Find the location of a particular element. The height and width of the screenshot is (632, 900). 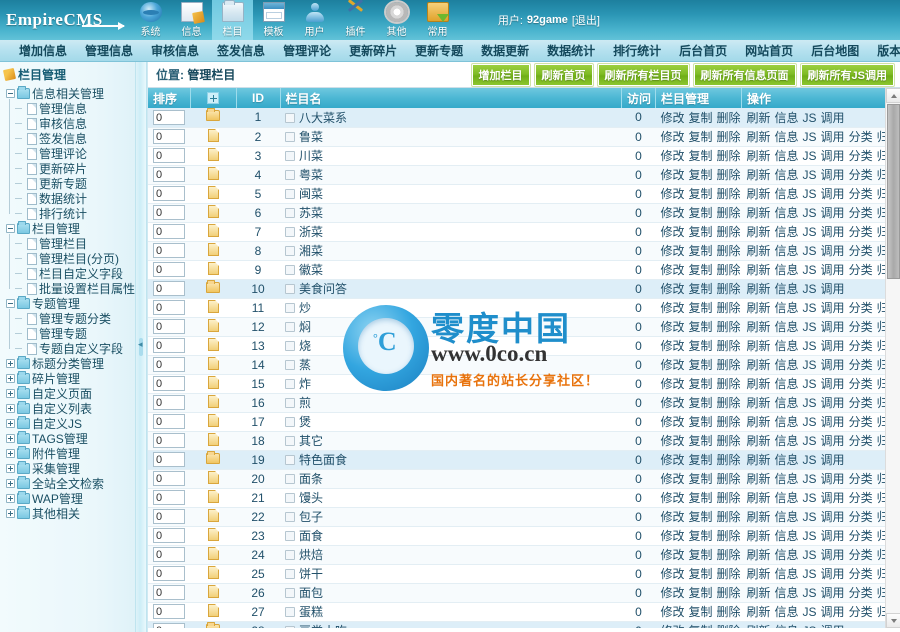

column-name-label: 美食问答 is located at coordinates (323, 289).